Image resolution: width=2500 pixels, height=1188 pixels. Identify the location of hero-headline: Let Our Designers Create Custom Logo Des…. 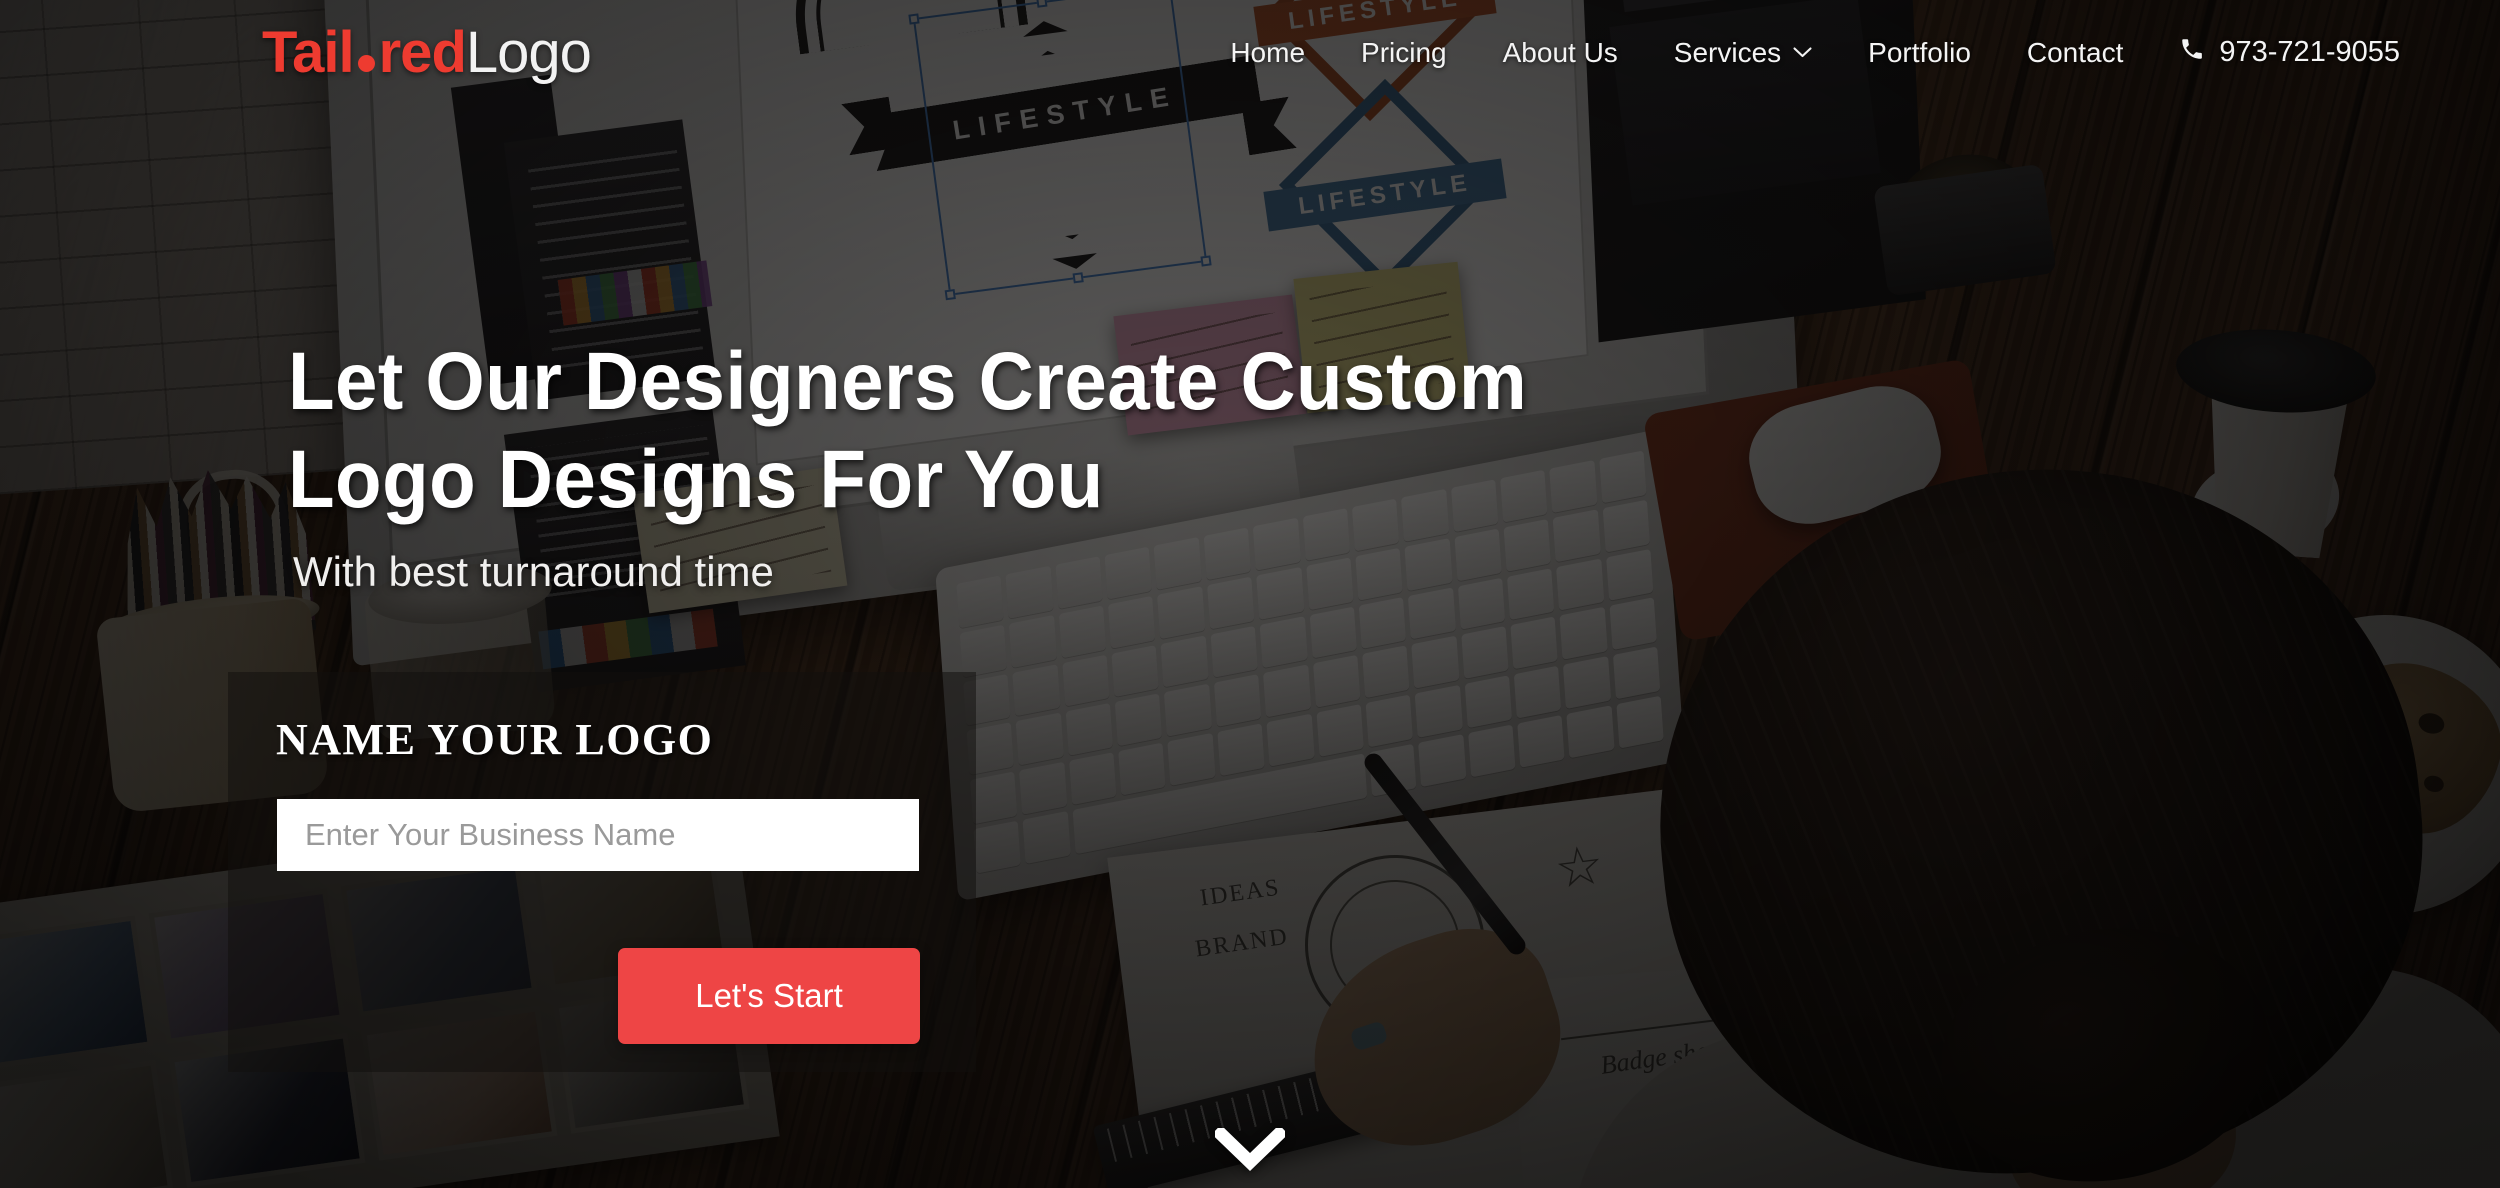
(985, 430).